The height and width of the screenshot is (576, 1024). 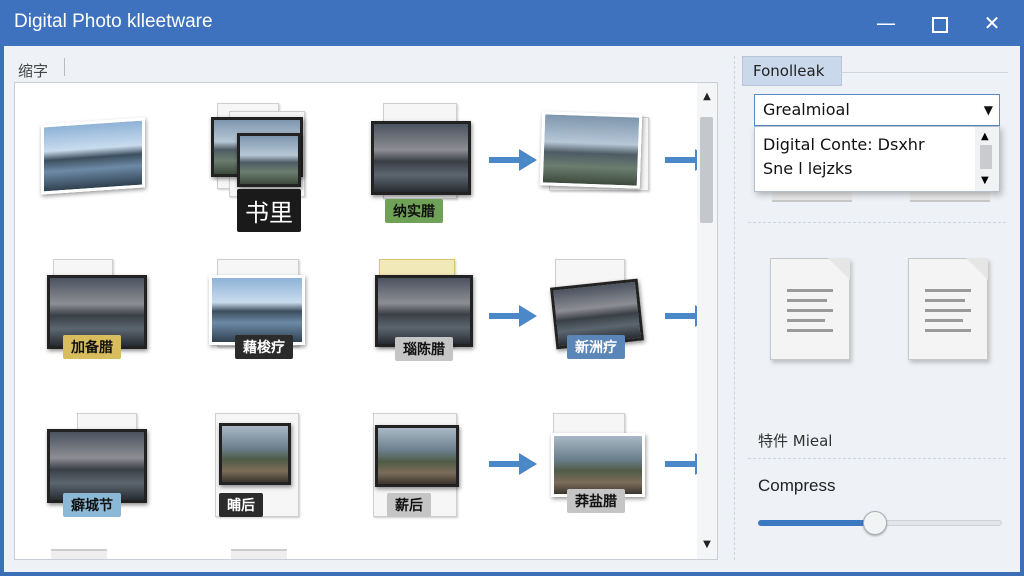 I want to click on chevron-down-icon: ▼, so click(x=988, y=110).